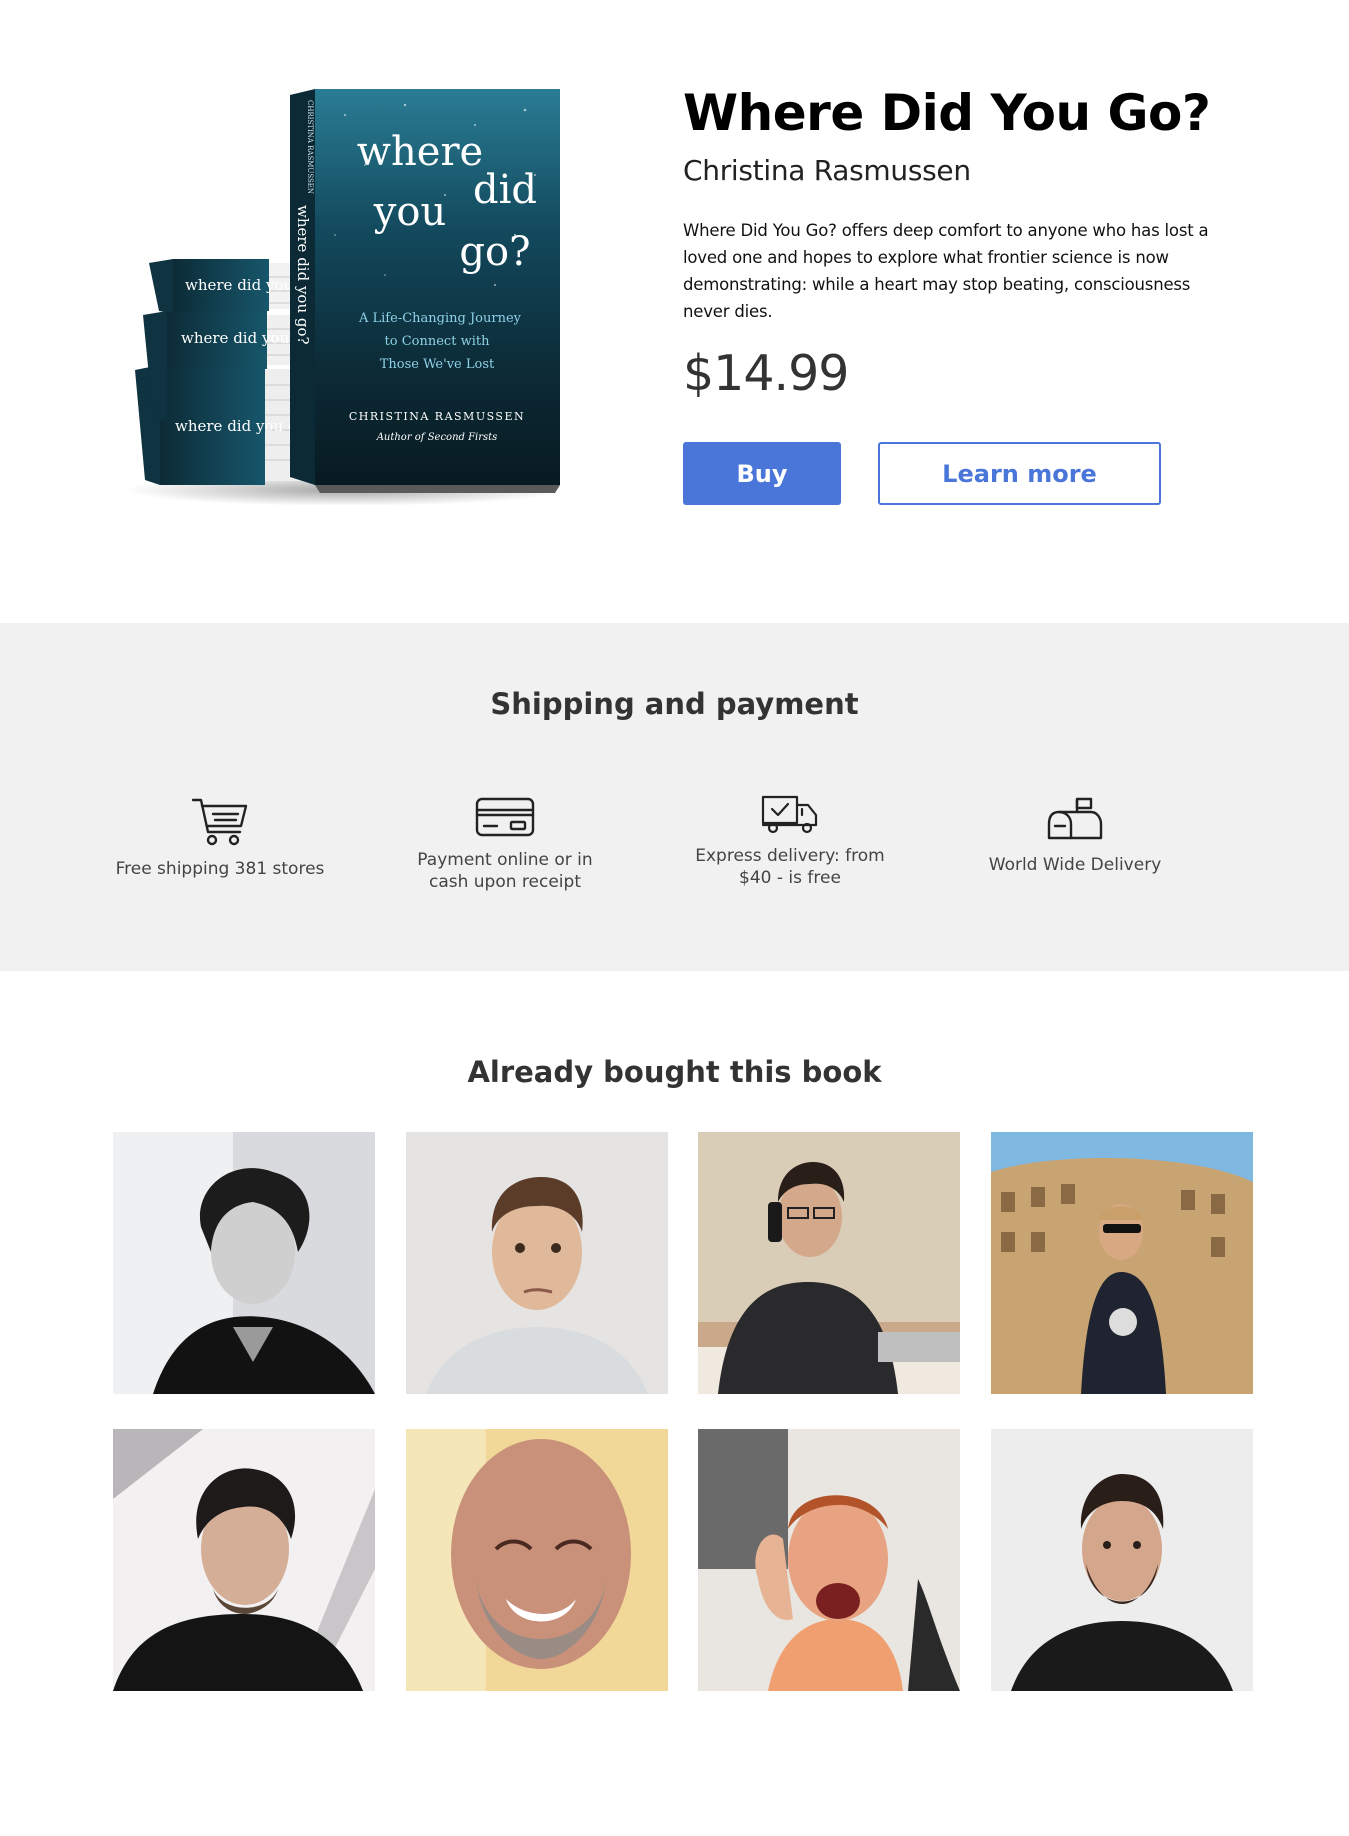 The image size is (1349, 1836). Describe the element at coordinates (438, 341) in the screenshot. I see `cover-subtitle-line-2: to Connect with` at that location.